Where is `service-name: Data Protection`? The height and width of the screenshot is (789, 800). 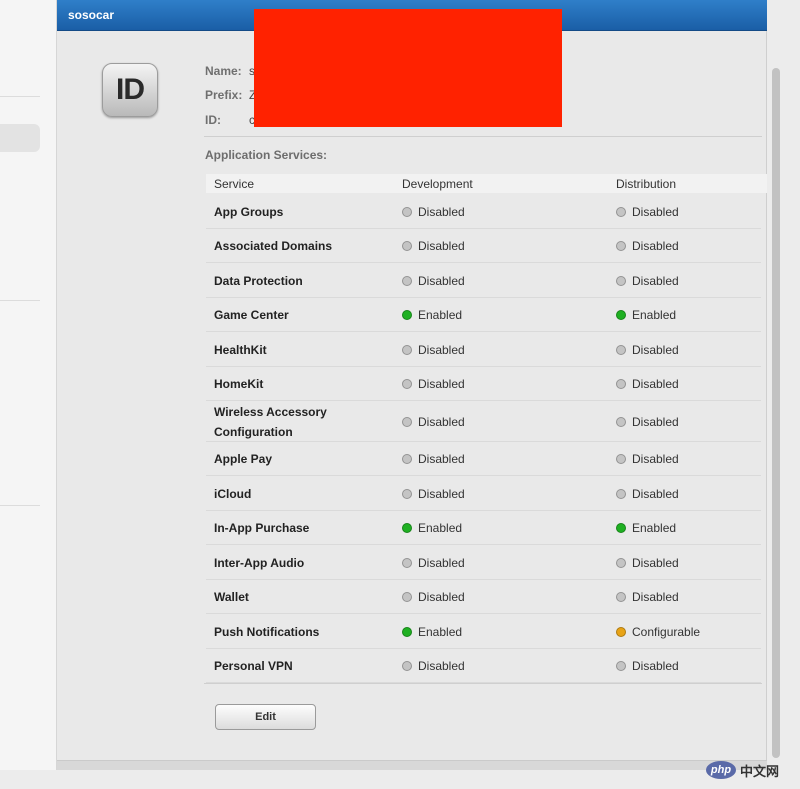 service-name: Data Protection is located at coordinates (258, 281).